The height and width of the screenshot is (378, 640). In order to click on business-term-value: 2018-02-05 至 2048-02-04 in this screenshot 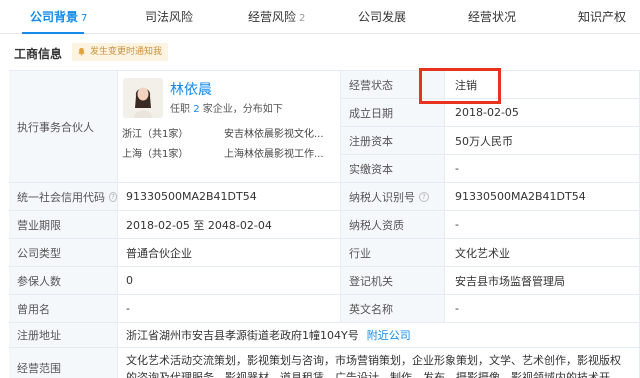, I will do `click(229, 225)`.